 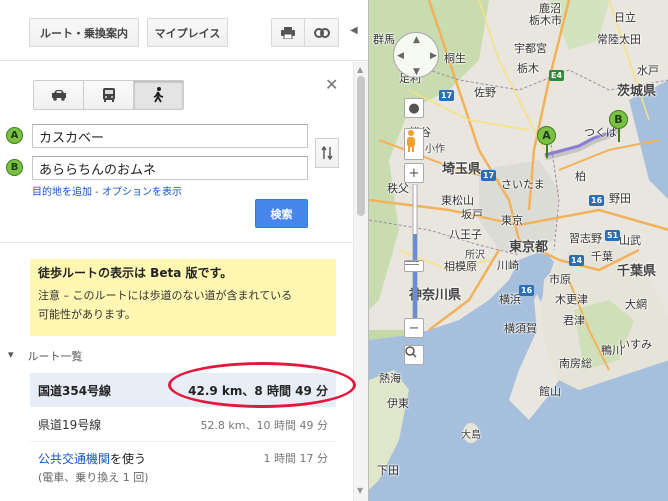 I want to click on map-label: 鹿沼, so click(x=550, y=8).